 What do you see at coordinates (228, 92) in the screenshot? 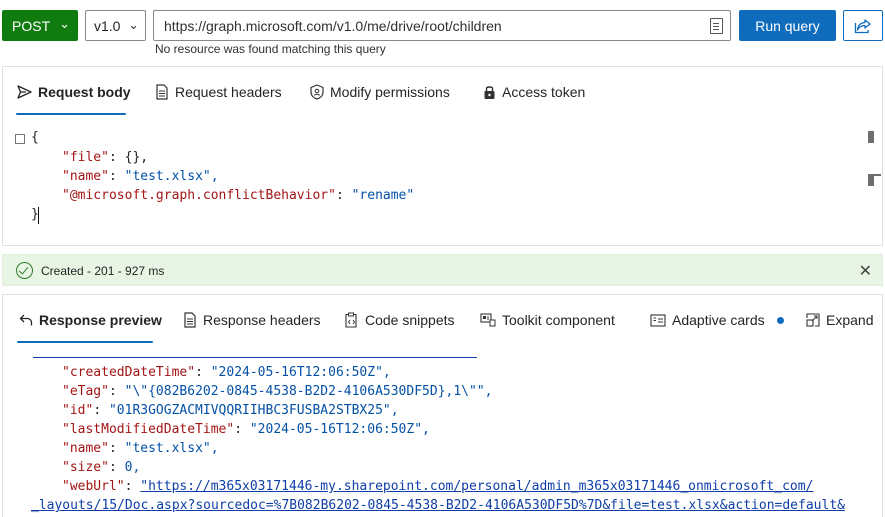
I see `tab-label: Request headers` at bounding box center [228, 92].